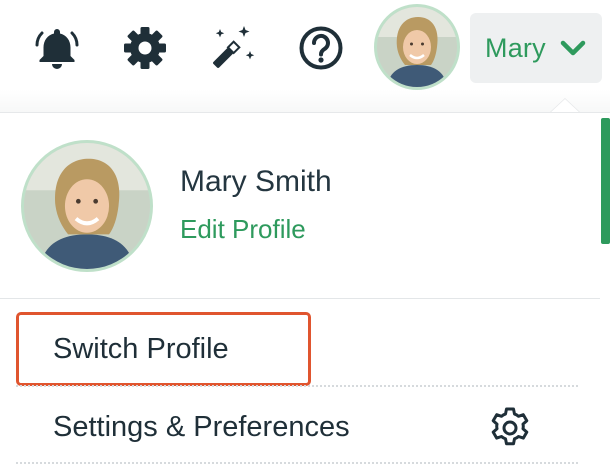 This screenshot has height=469, width=610. I want to click on section-divider, so click(300, 298).